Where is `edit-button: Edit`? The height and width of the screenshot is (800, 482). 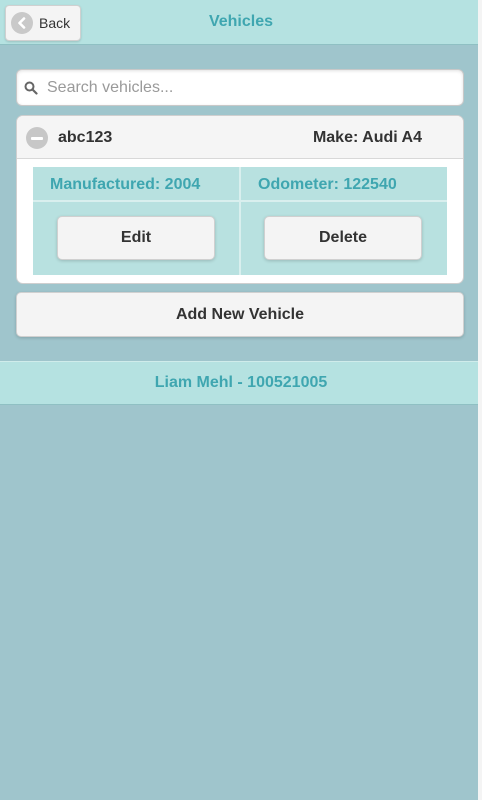
edit-button: Edit is located at coordinates (136, 238).